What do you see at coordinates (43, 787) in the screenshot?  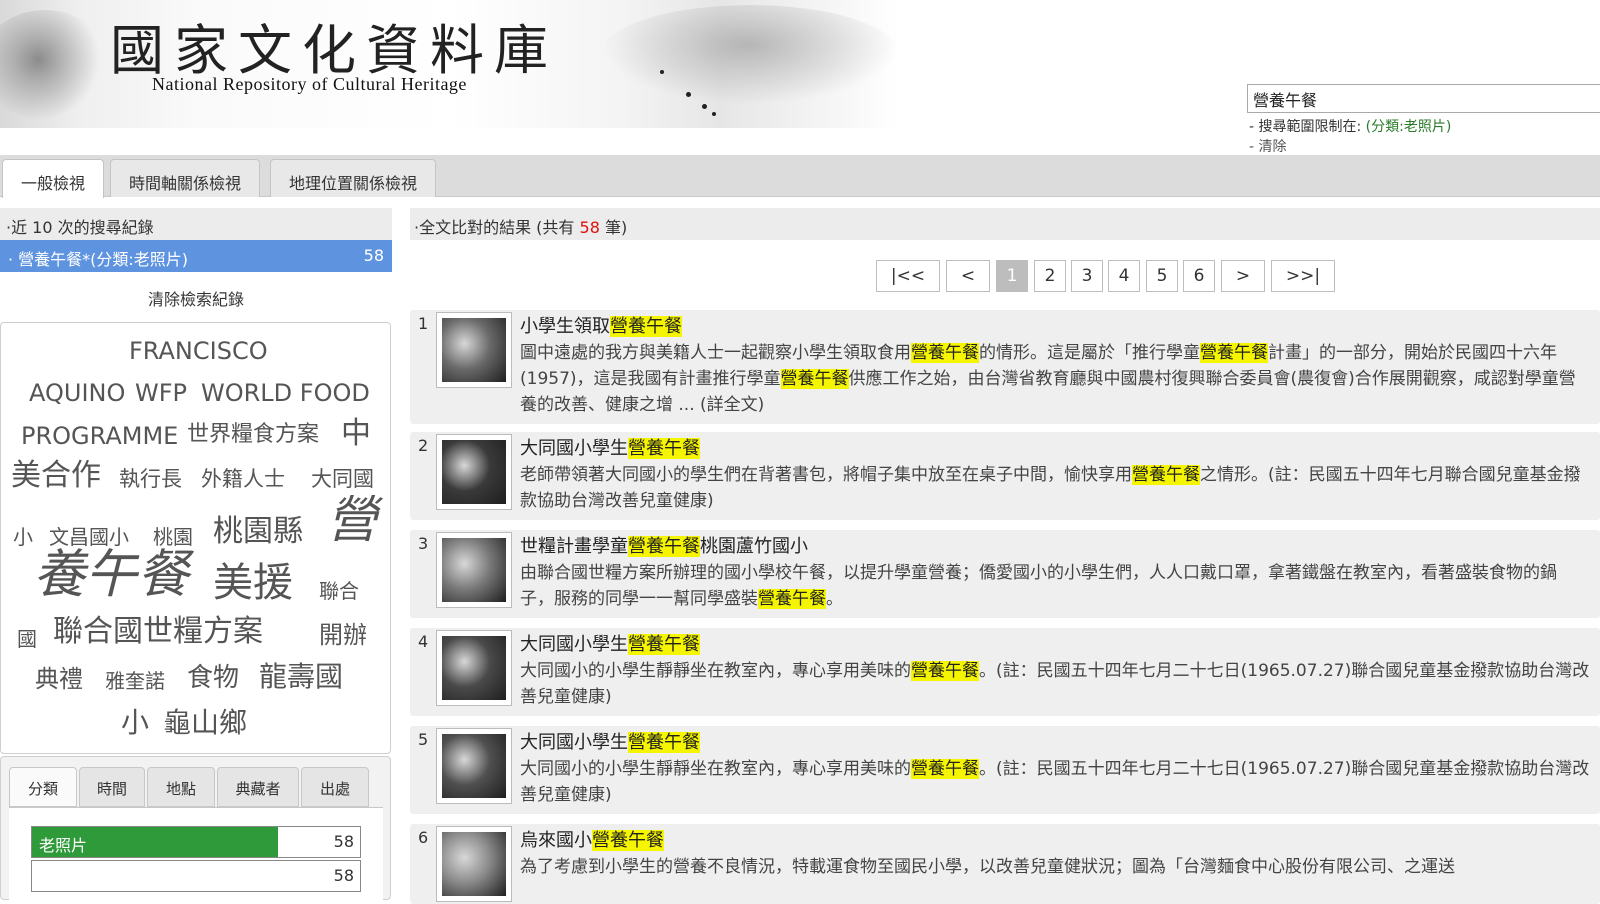 I see `facet-tab-category: 分類` at bounding box center [43, 787].